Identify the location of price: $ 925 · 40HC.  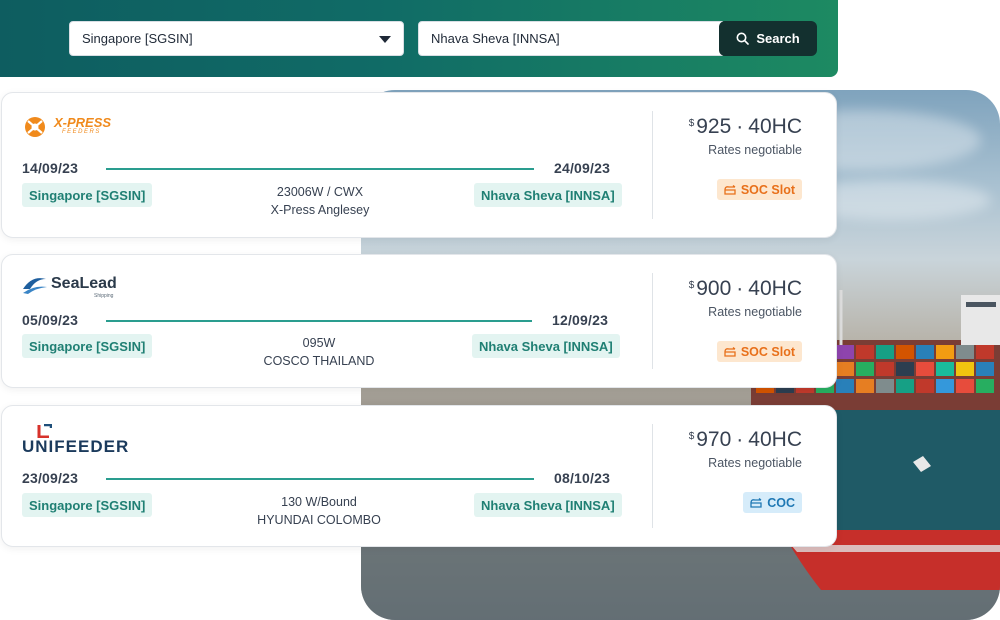
(745, 127).